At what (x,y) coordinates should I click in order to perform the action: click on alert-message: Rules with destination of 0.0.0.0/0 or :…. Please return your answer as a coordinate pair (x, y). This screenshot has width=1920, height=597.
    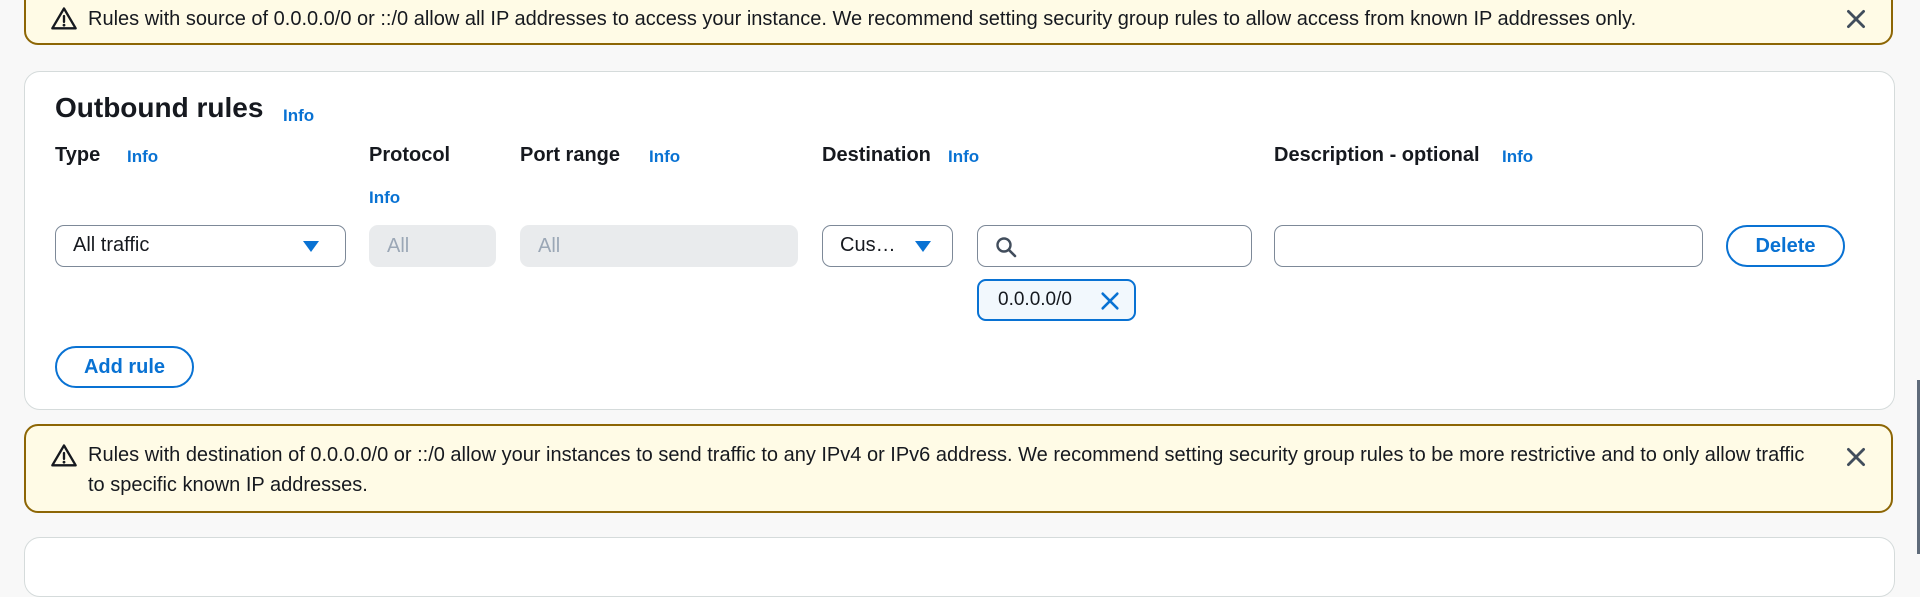
    Looking at the image, I should click on (946, 470).